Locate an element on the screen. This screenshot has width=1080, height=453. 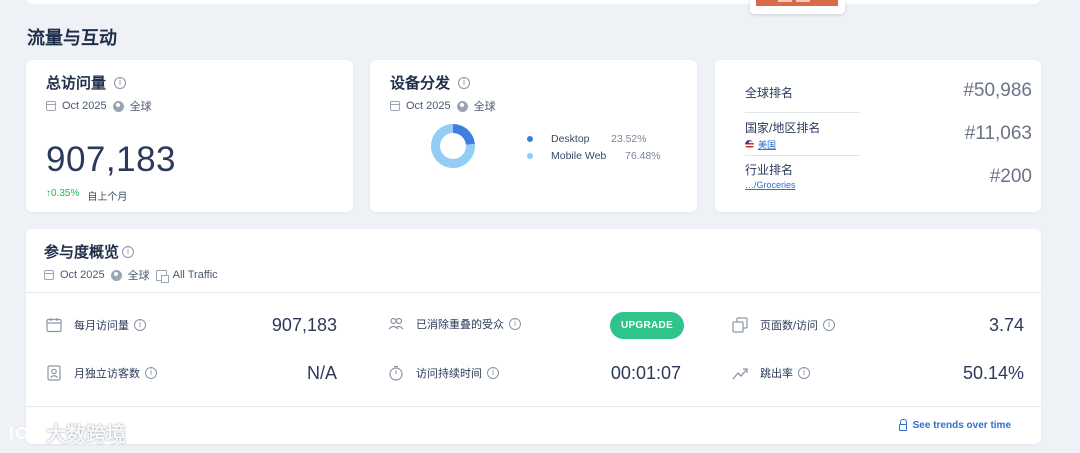
unique-visitors-label: 月独立访客数 is located at coordinates (107, 374).